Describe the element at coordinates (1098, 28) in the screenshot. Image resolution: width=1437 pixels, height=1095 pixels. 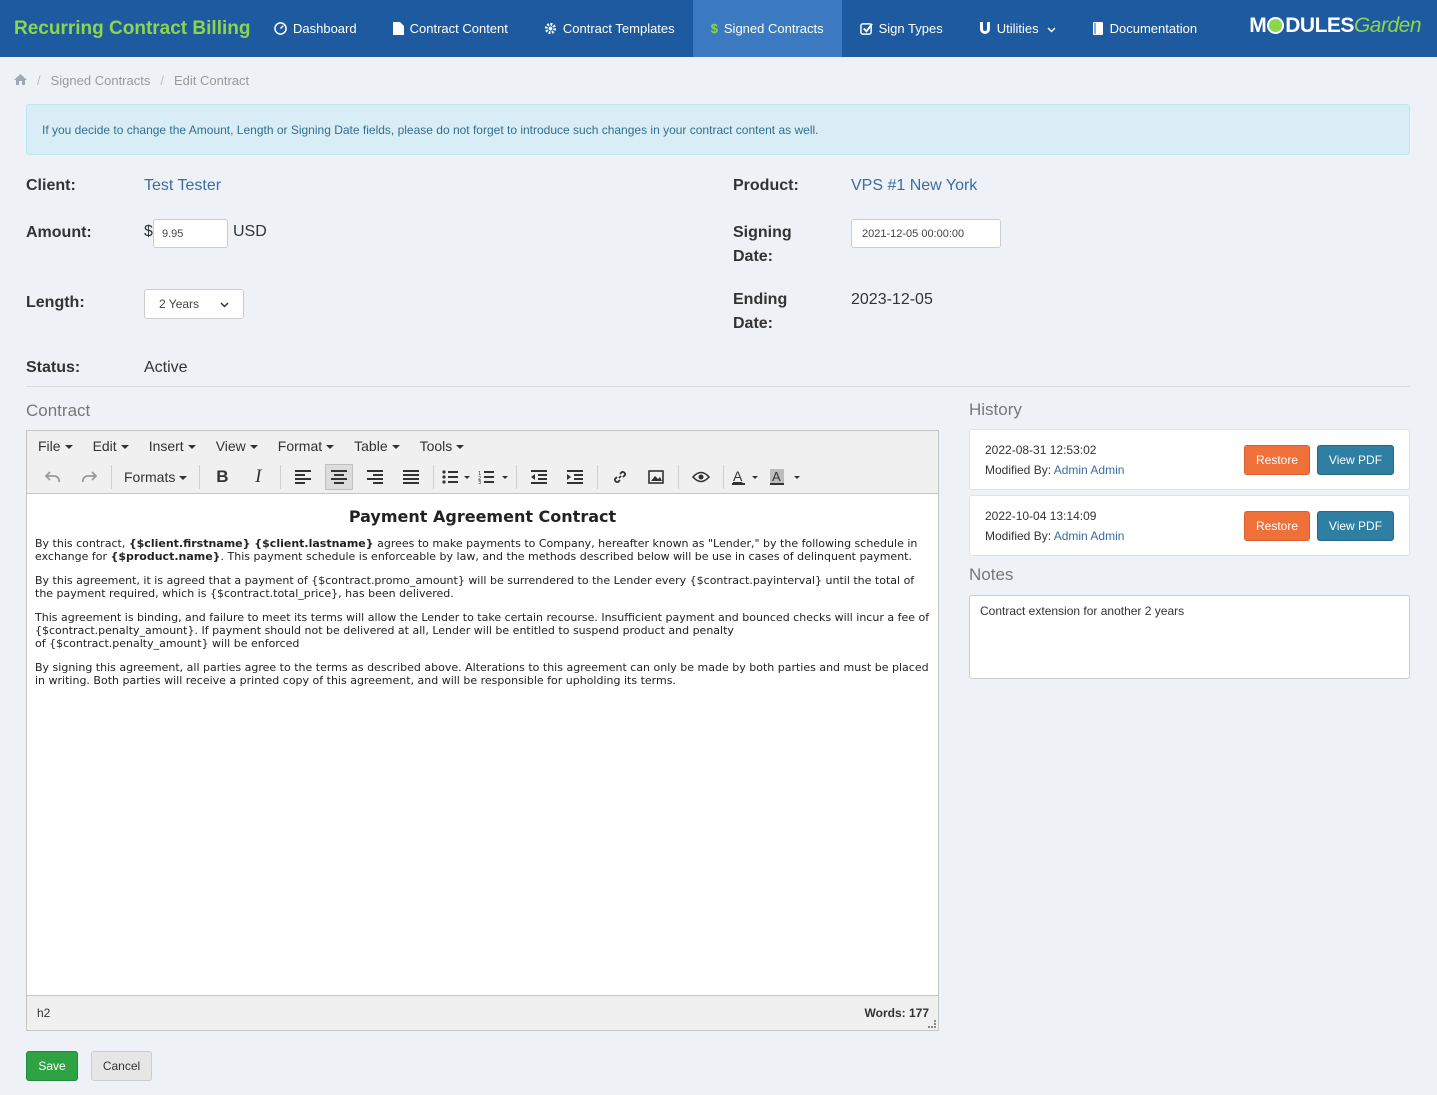
I see `book-icon` at that location.